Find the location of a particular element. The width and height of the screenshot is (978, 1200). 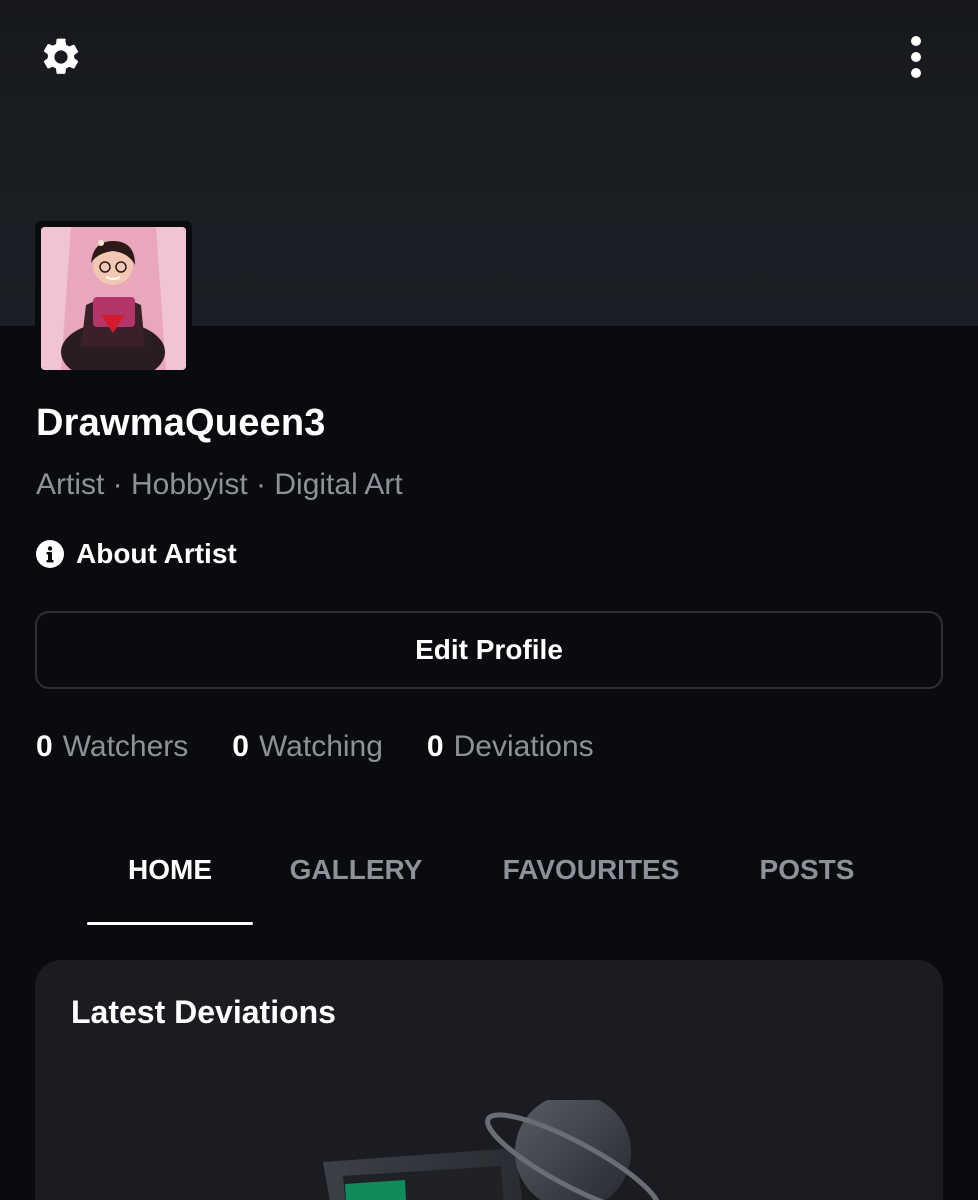

info-icon is located at coordinates (50, 554).